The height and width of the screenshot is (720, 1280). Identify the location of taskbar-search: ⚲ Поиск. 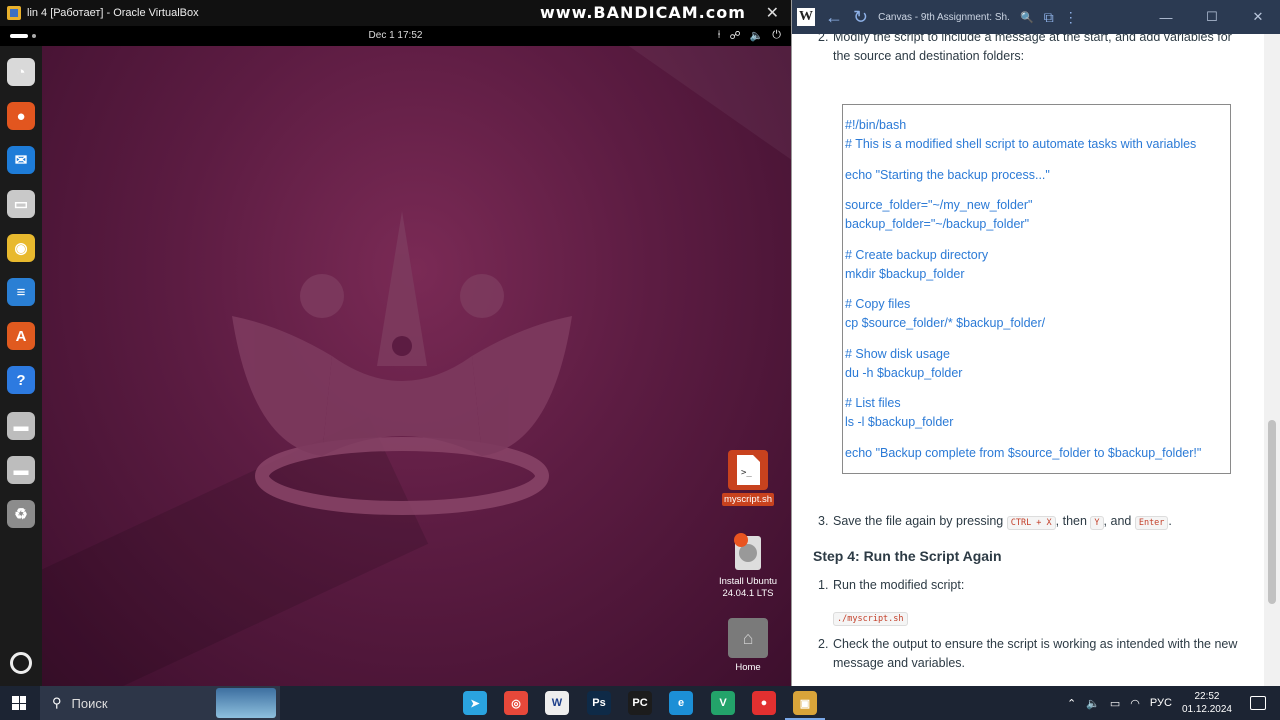
(160, 703).